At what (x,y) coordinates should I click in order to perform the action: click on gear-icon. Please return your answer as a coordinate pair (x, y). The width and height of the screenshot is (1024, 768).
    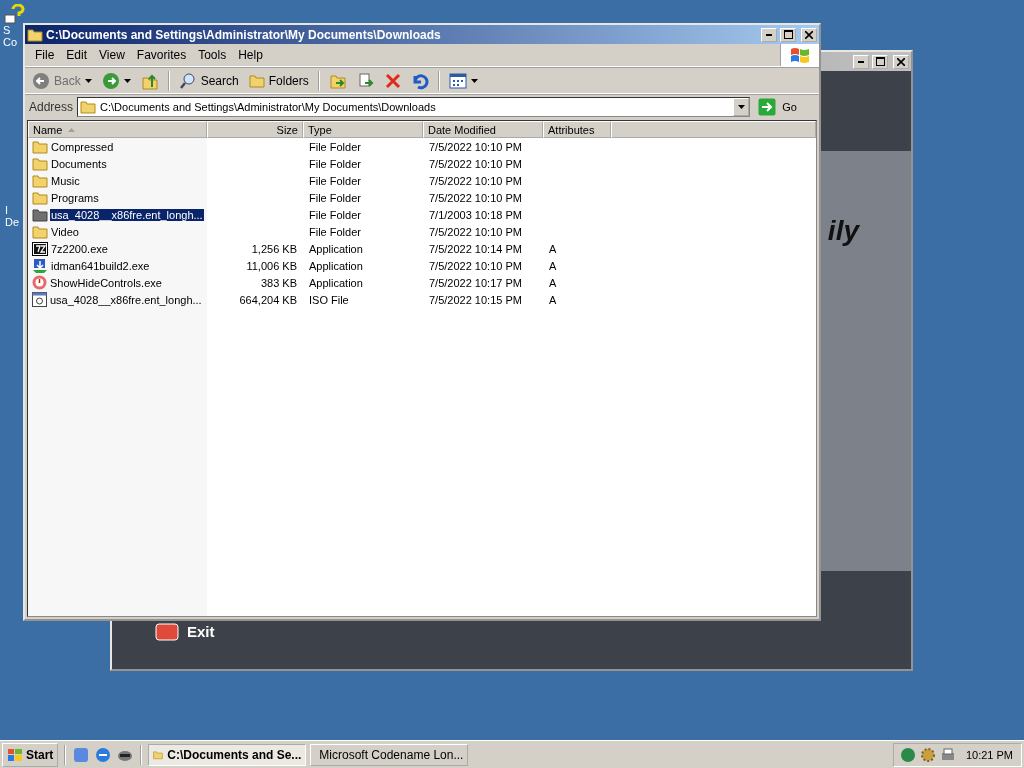
    Looking at the image, I should click on (927, 754).